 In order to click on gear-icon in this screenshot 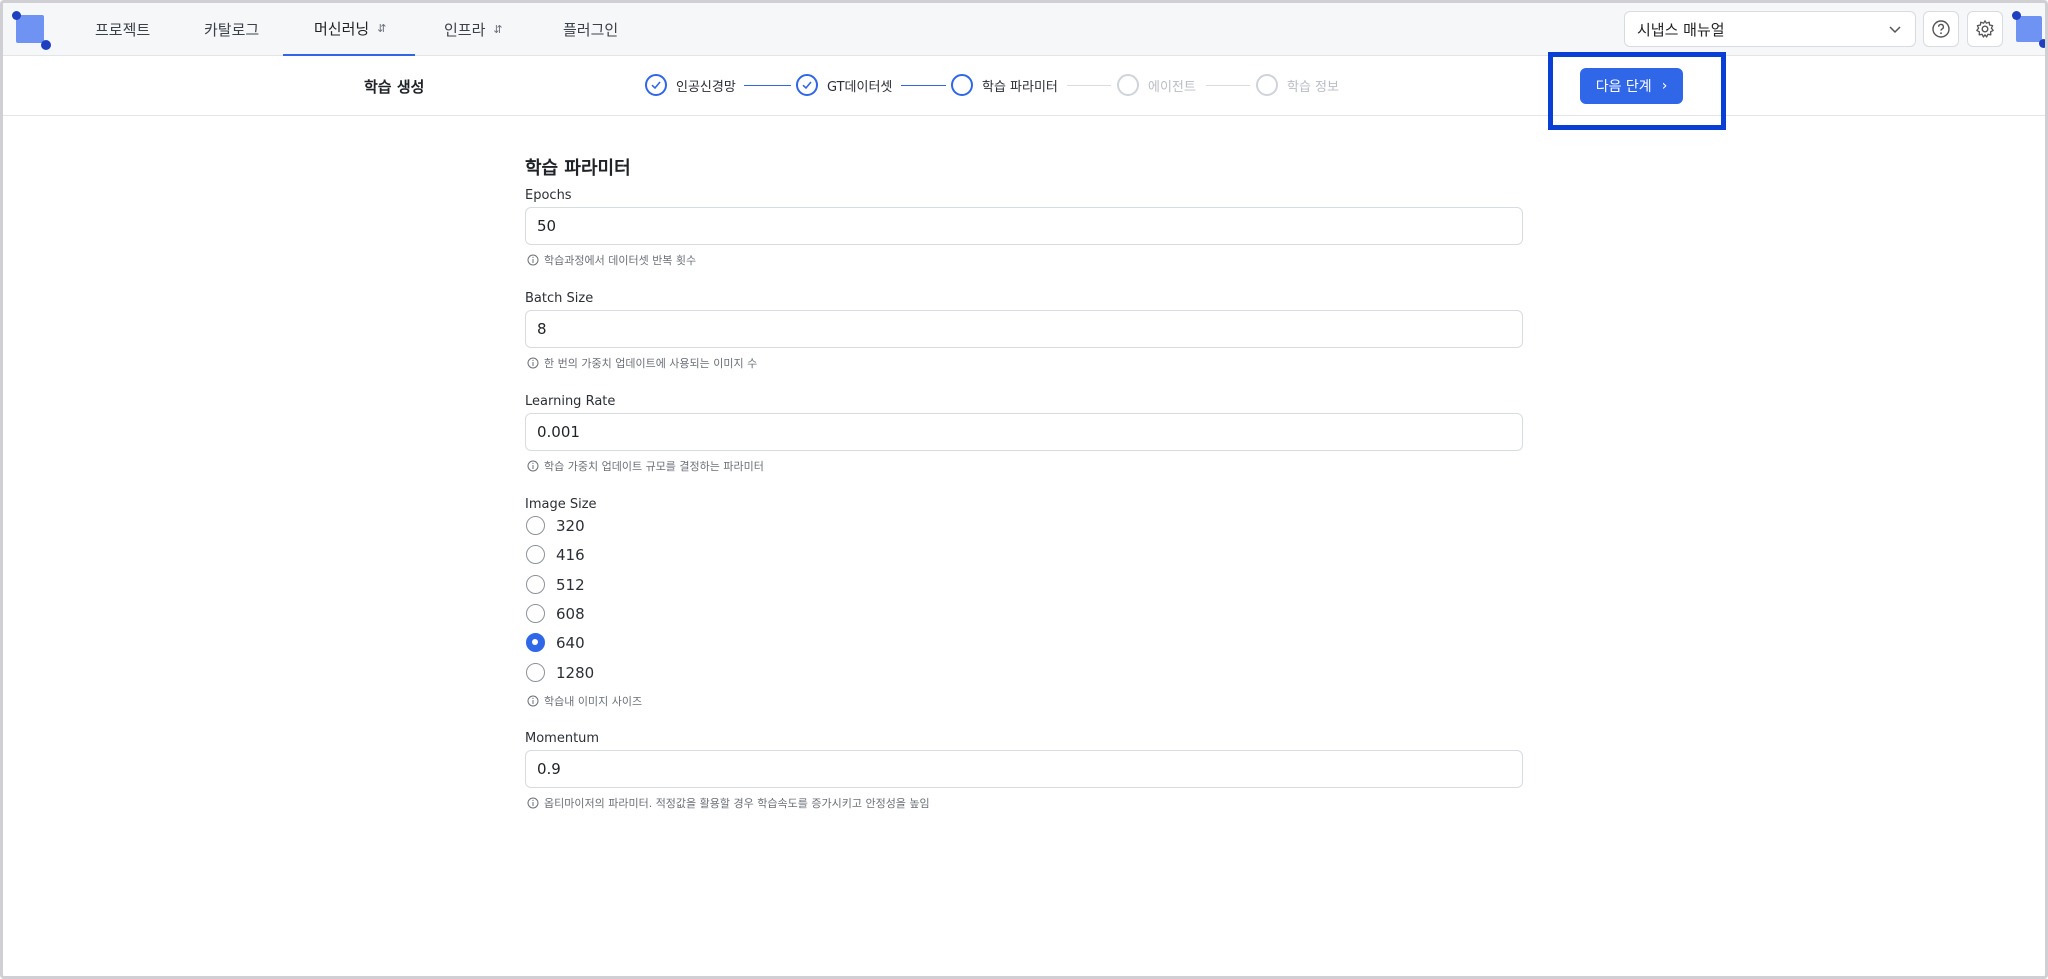, I will do `click(1985, 29)`.